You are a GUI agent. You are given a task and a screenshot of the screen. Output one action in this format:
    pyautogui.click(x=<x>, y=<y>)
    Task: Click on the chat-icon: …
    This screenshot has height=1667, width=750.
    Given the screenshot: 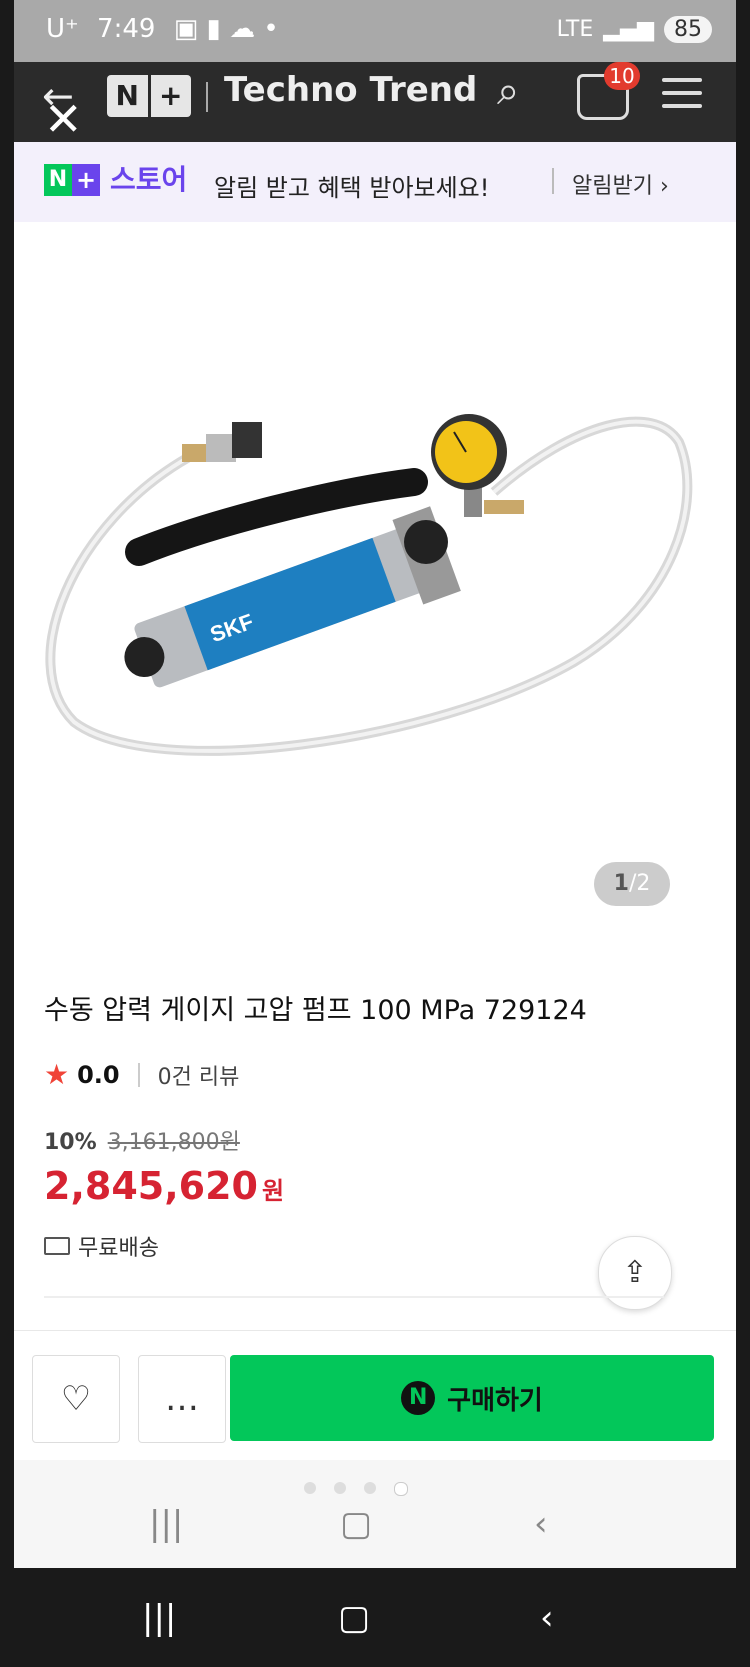 What is the action you would take?
    pyautogui.click(x=182, y=1399)
    